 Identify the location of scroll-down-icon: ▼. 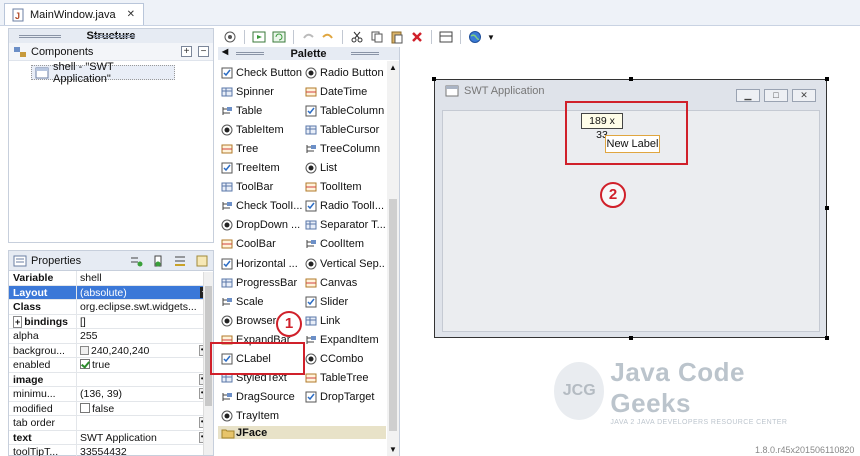
(393, 449).